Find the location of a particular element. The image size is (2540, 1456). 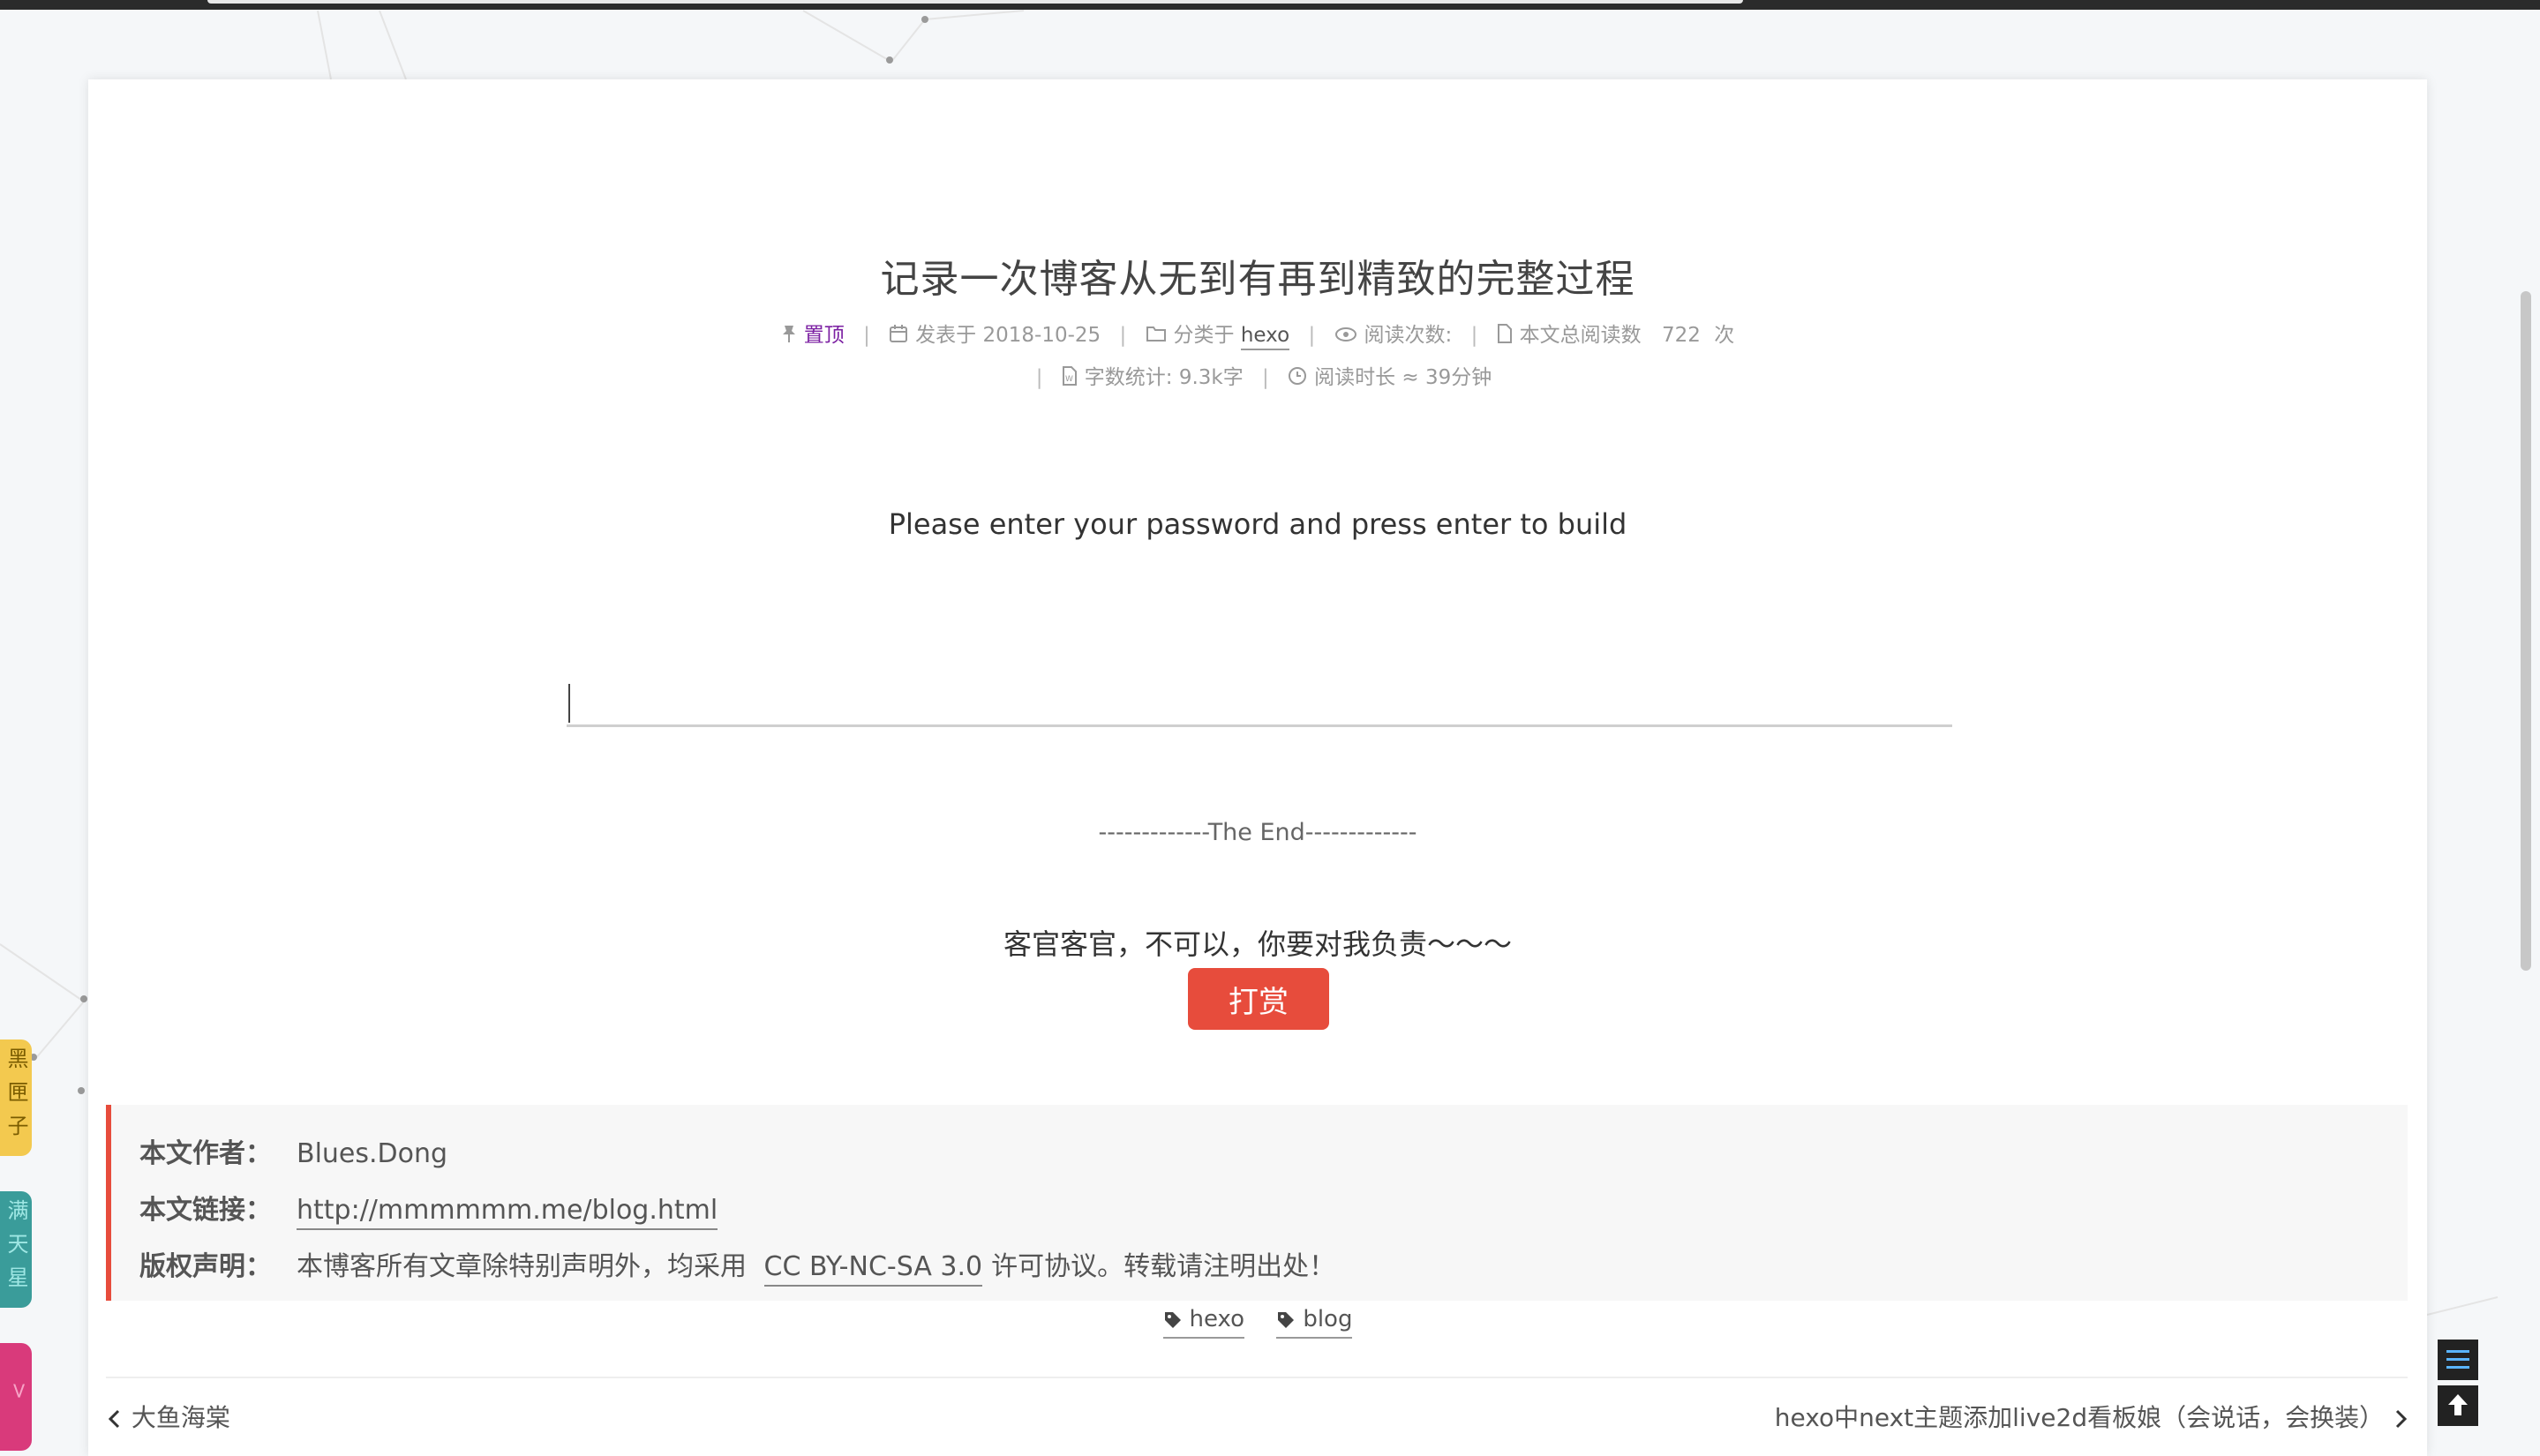

category-link: hexo is located at coordinates (1265, 337).